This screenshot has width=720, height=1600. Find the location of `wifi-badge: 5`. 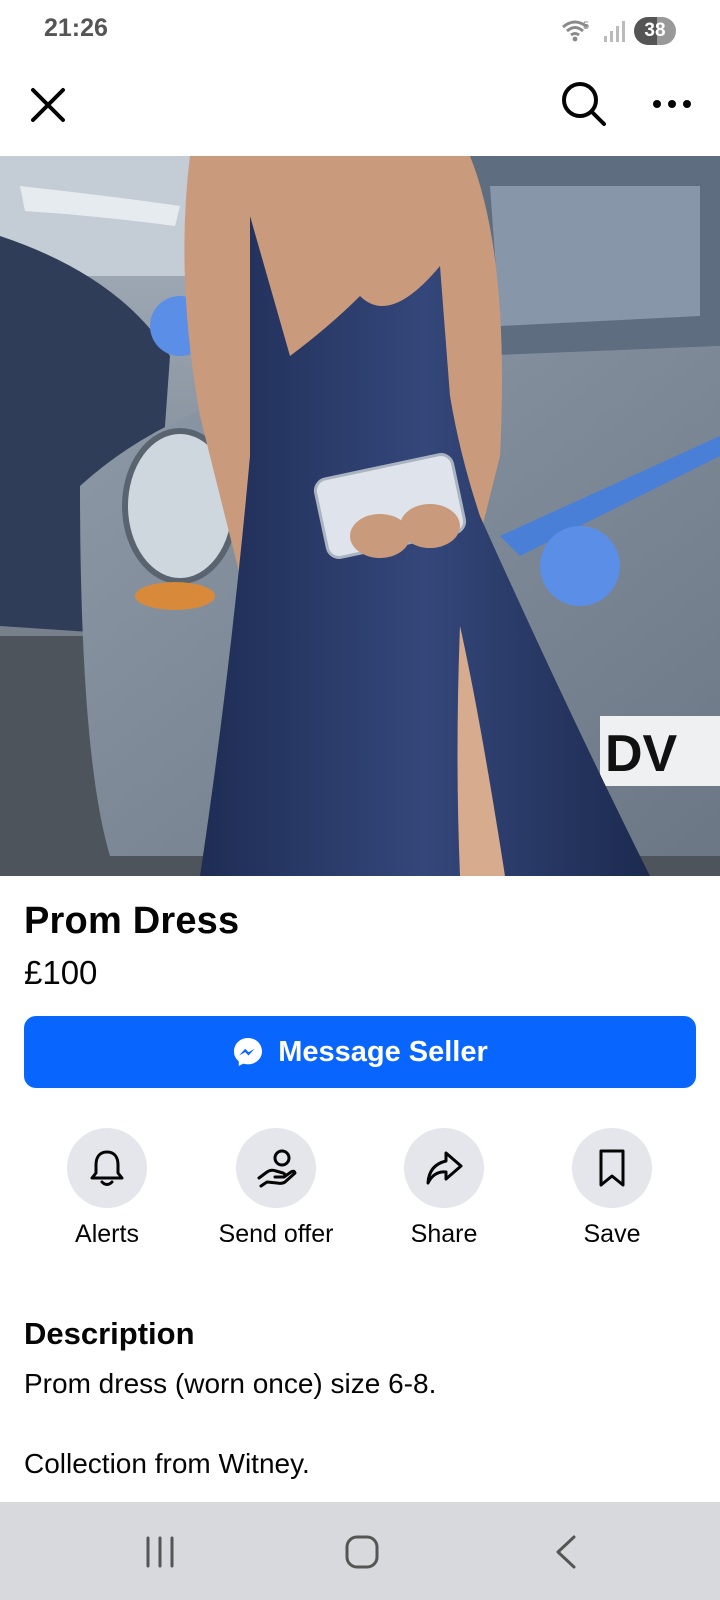

wifi-badge: 5 is located at coordinates (586, 26).